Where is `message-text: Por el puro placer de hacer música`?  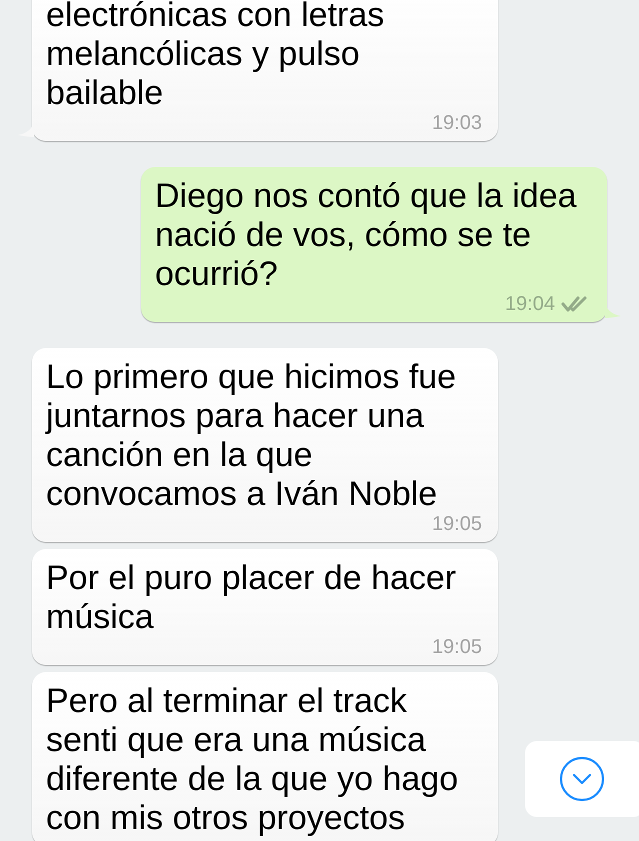
message-text: Por el puro placer de hacer música is located at coordinates (252, 598).